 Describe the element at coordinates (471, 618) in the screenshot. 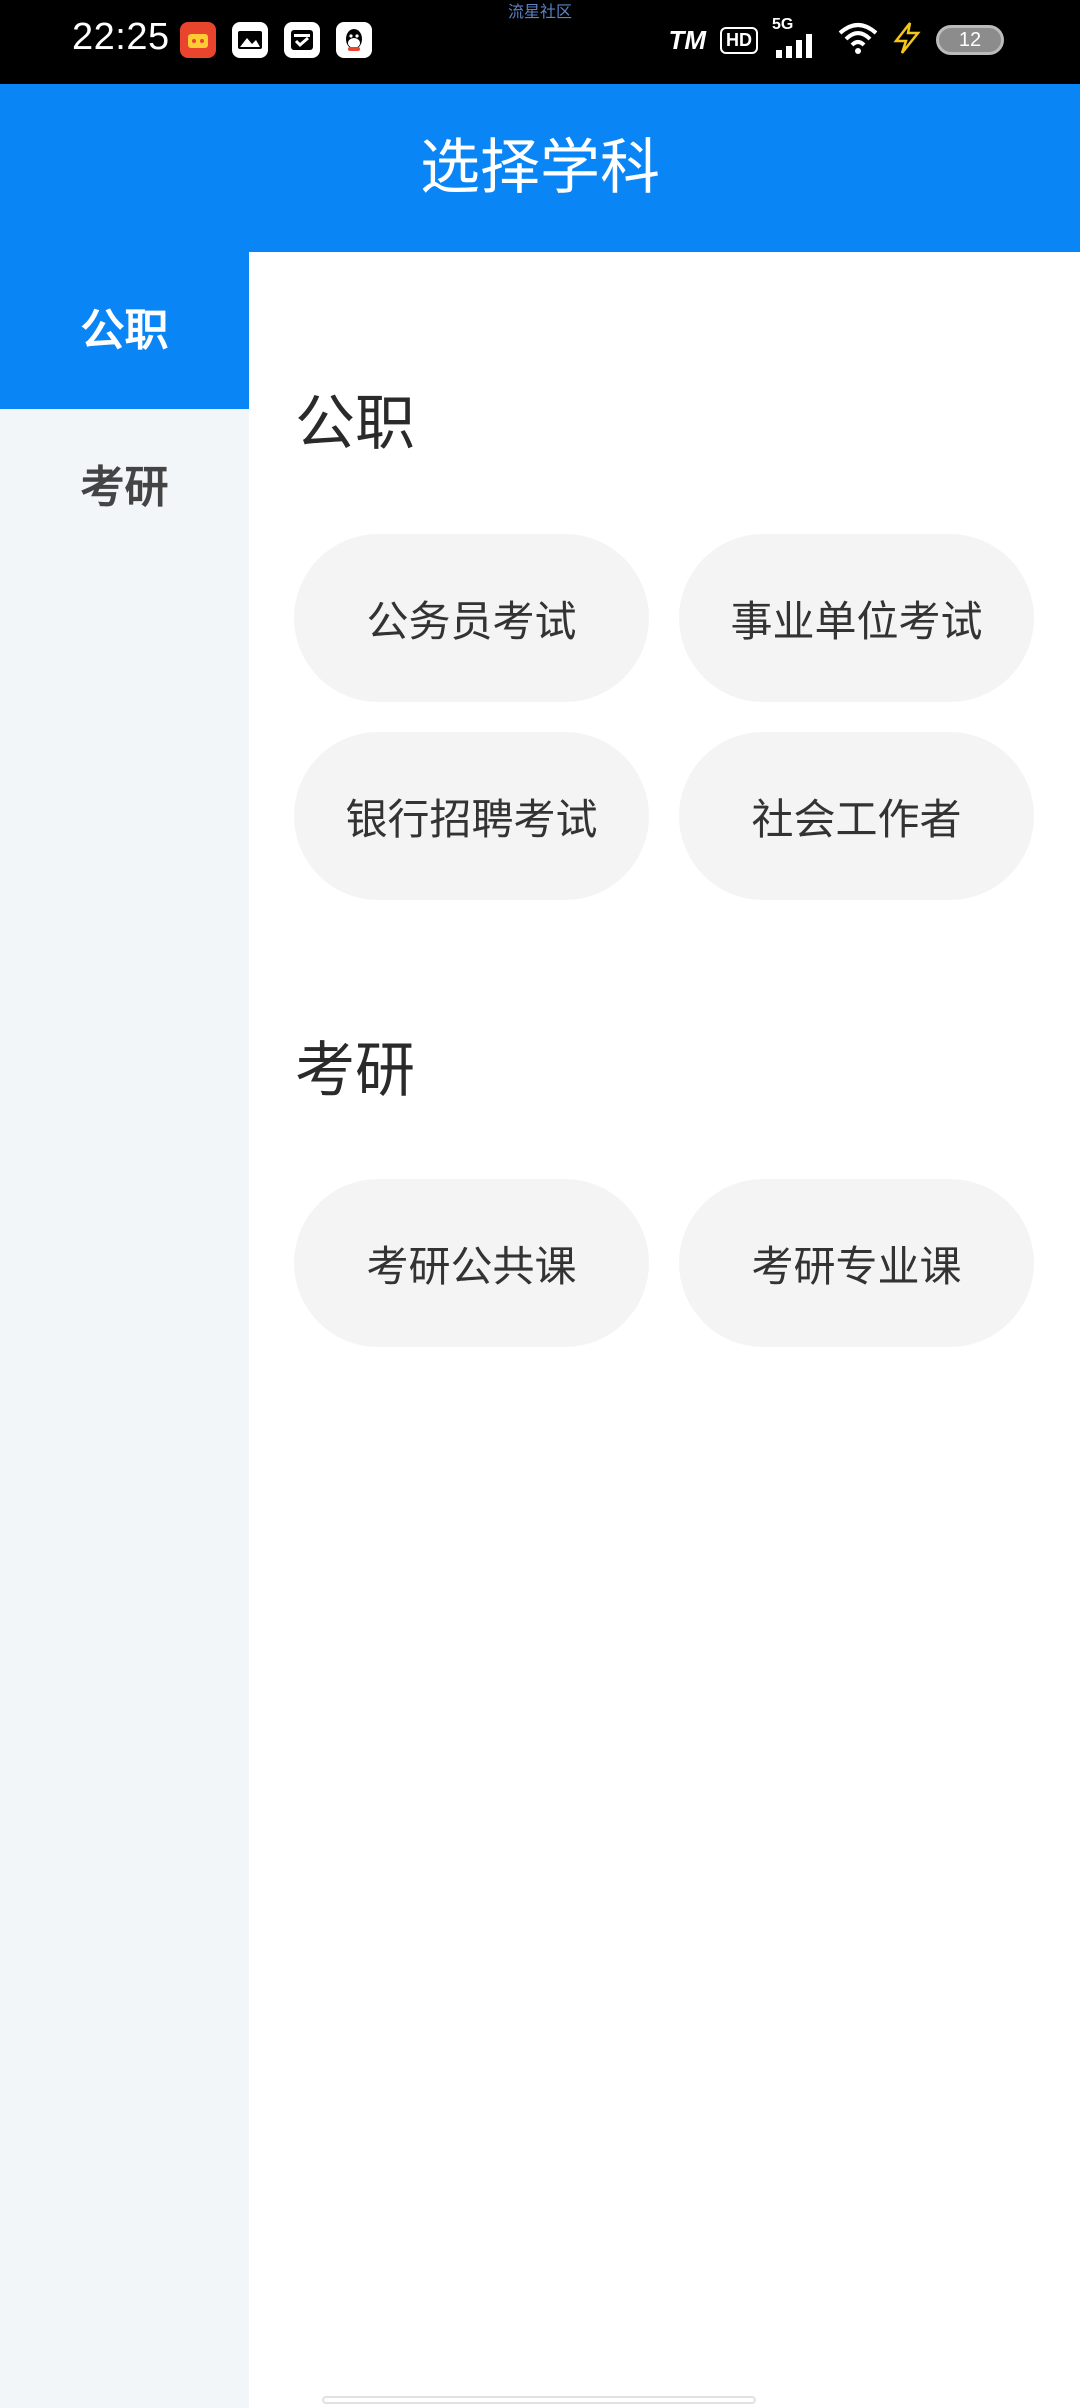

I see `subject-chip-civil-servant: 公务员考试` at that location.